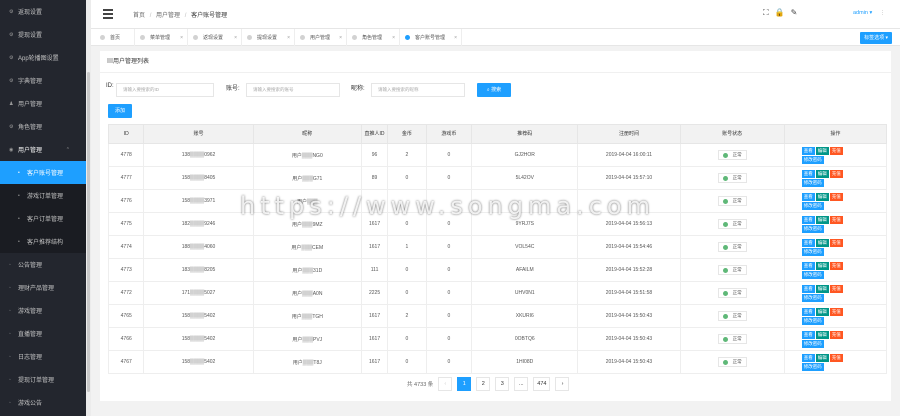 The height and width of the screenshot is (416, 900). Describe the element at coordinates (766, 12) in the screenshot. I see `fullscreen-icon: ⛶` at that location.